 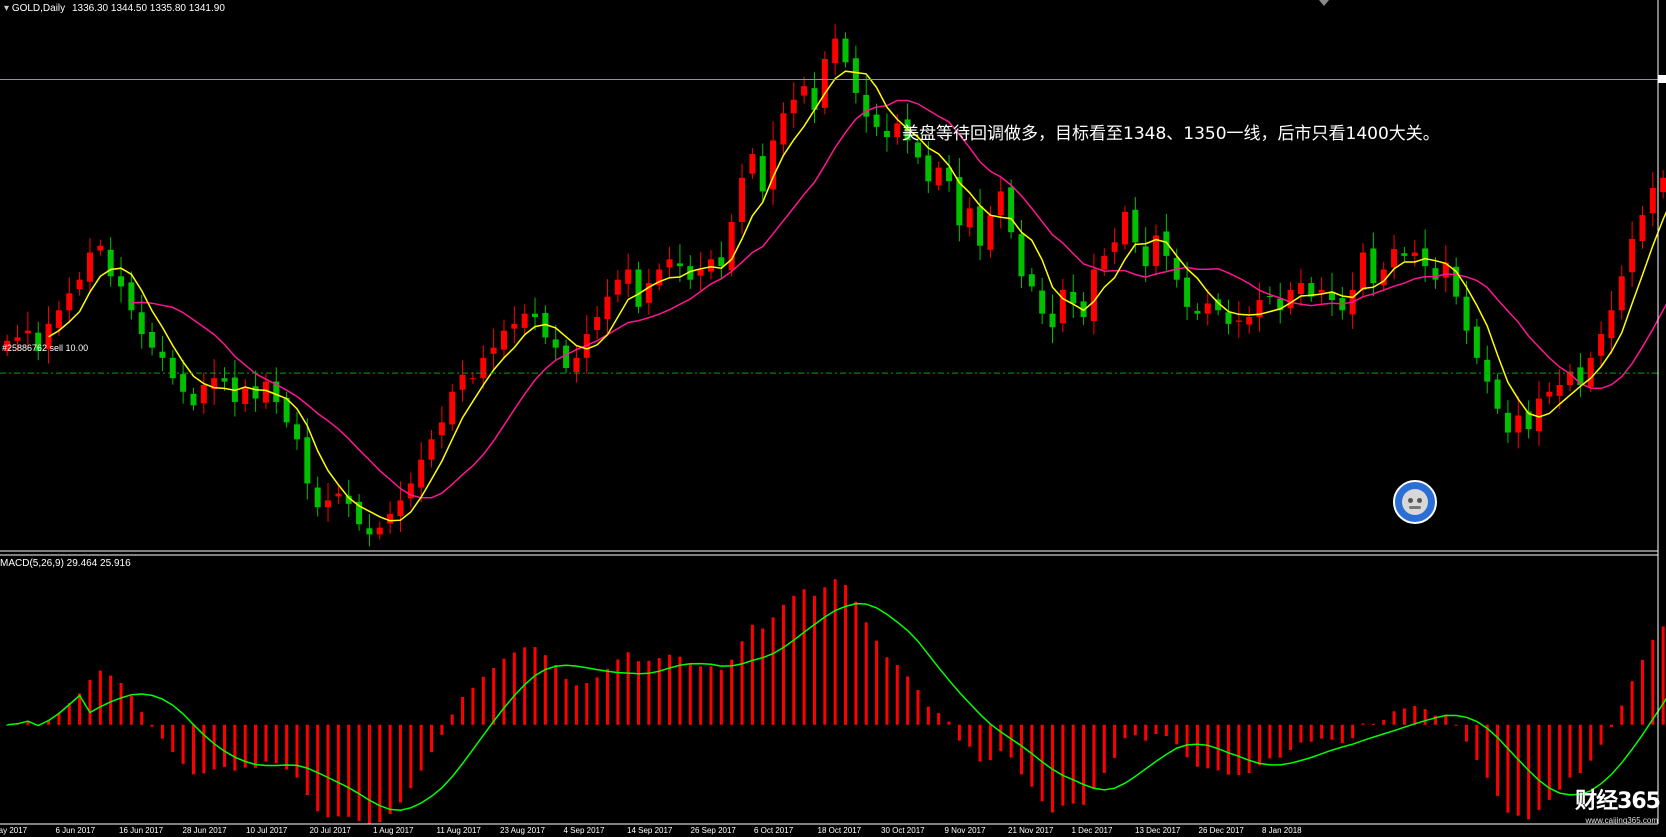 What do you see at coordinates (1171, 131) in the screenshot?
I see `chart-annotation: 美盘等待回调做多，目标看至1348、1350一线，后市只看1400大关。` at bounding box center [1171, 131].